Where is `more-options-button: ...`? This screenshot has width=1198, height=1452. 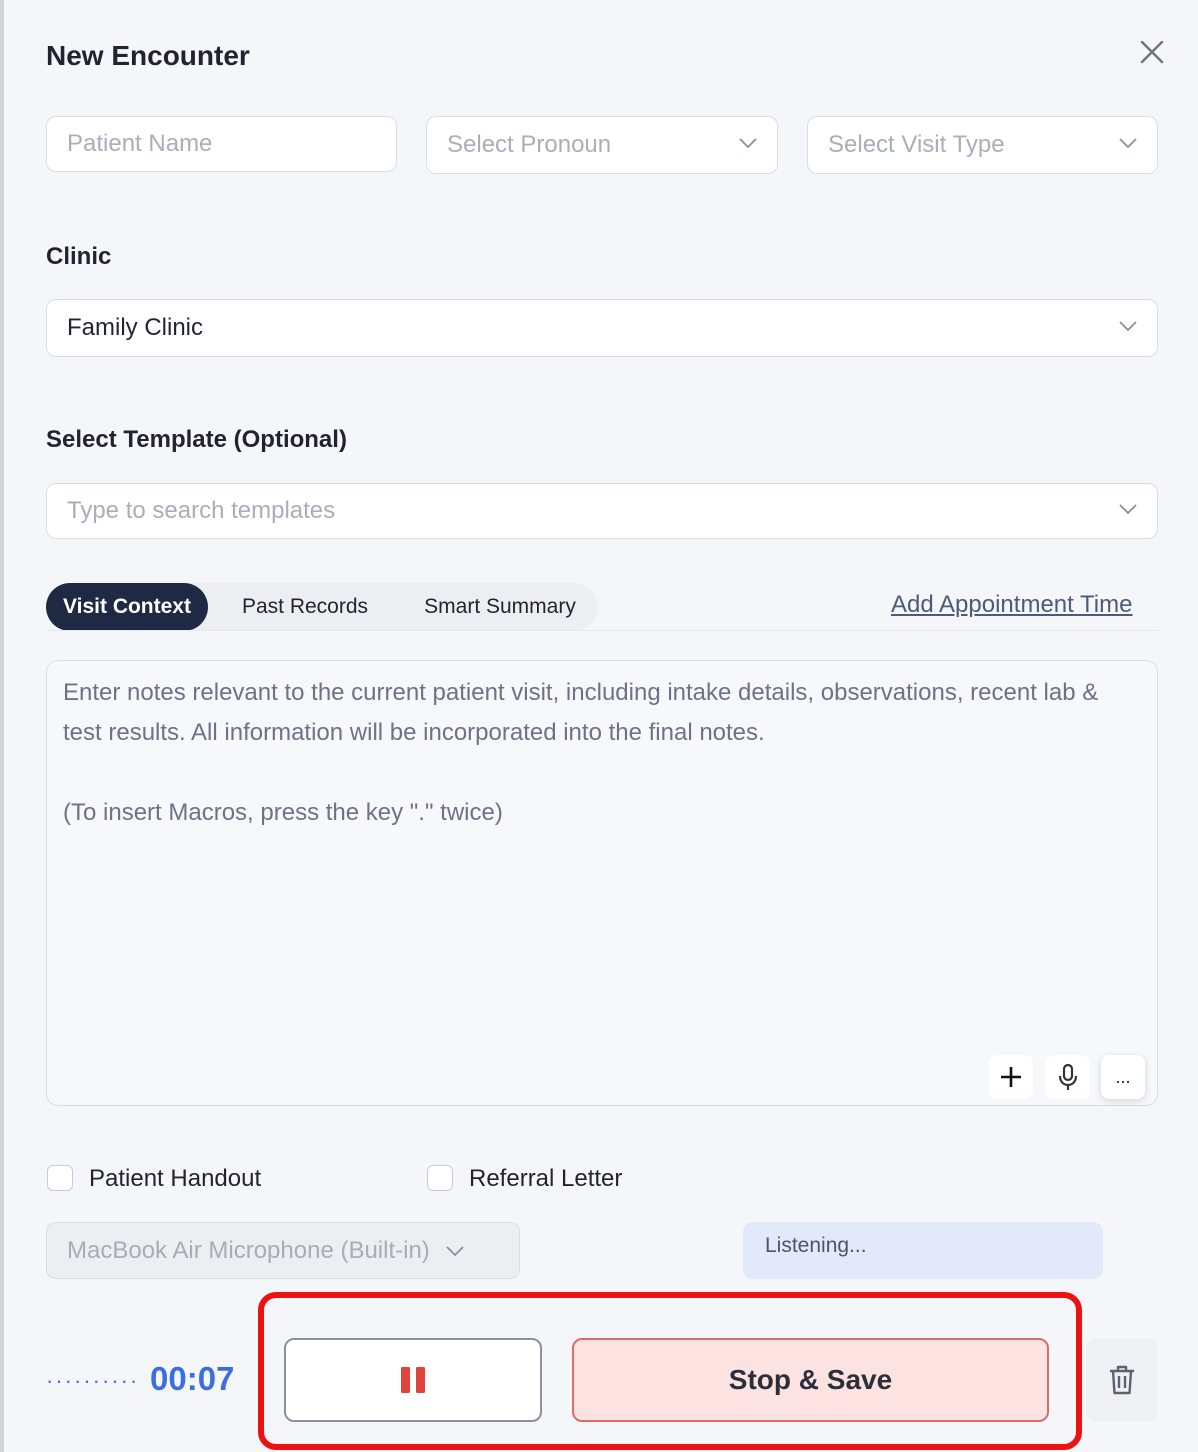
more-options-button: ... is located at coordinates (1123, 1077).